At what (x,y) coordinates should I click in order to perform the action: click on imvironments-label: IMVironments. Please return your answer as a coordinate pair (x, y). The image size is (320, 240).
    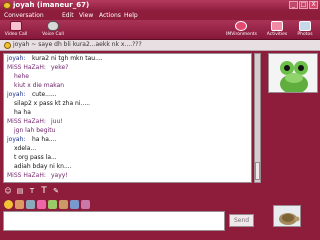
    Looking at the image, I should click on (241, 34).